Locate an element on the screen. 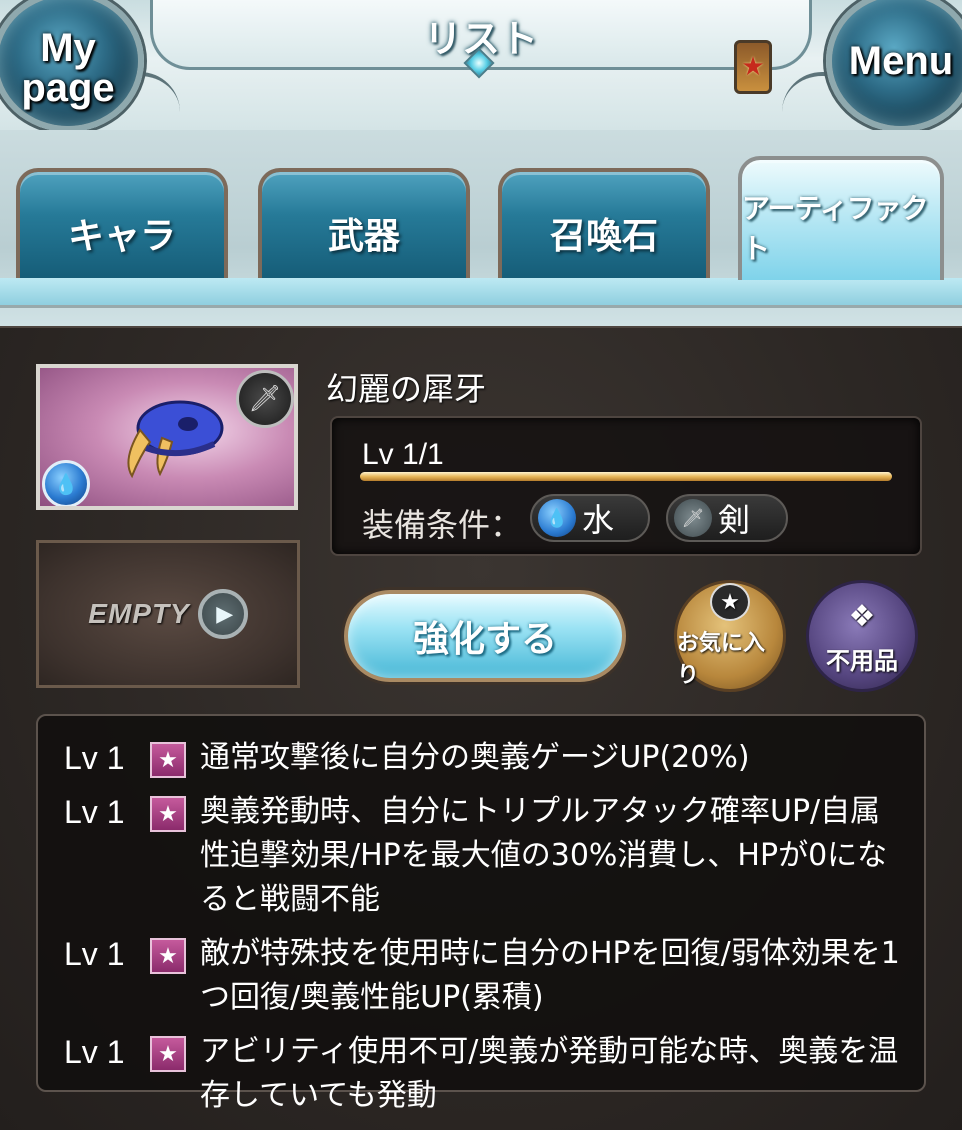  empty-label: EMPTY is located at coordinates (139, 613).